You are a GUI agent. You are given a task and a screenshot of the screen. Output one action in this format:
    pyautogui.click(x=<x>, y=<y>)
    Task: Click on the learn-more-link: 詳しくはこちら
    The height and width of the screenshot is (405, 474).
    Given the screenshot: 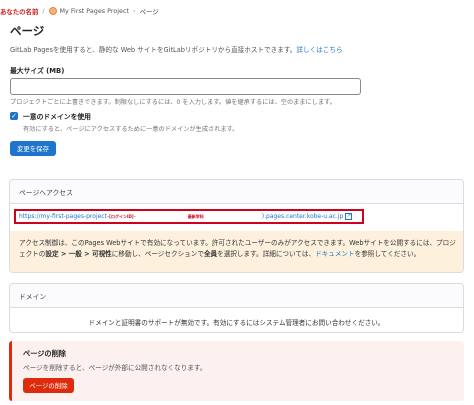 What is the action you would take?
    pyautogui.click(x=319, y=50)
    